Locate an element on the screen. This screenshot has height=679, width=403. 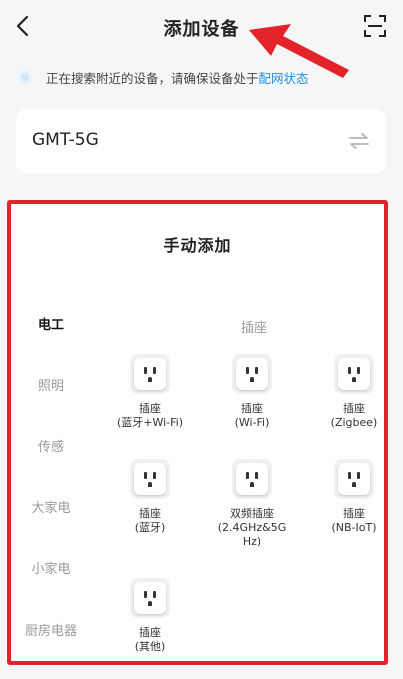
device-name: 插座 (蓝牙+Wi-Fi) is located at coordinates (150, 415).